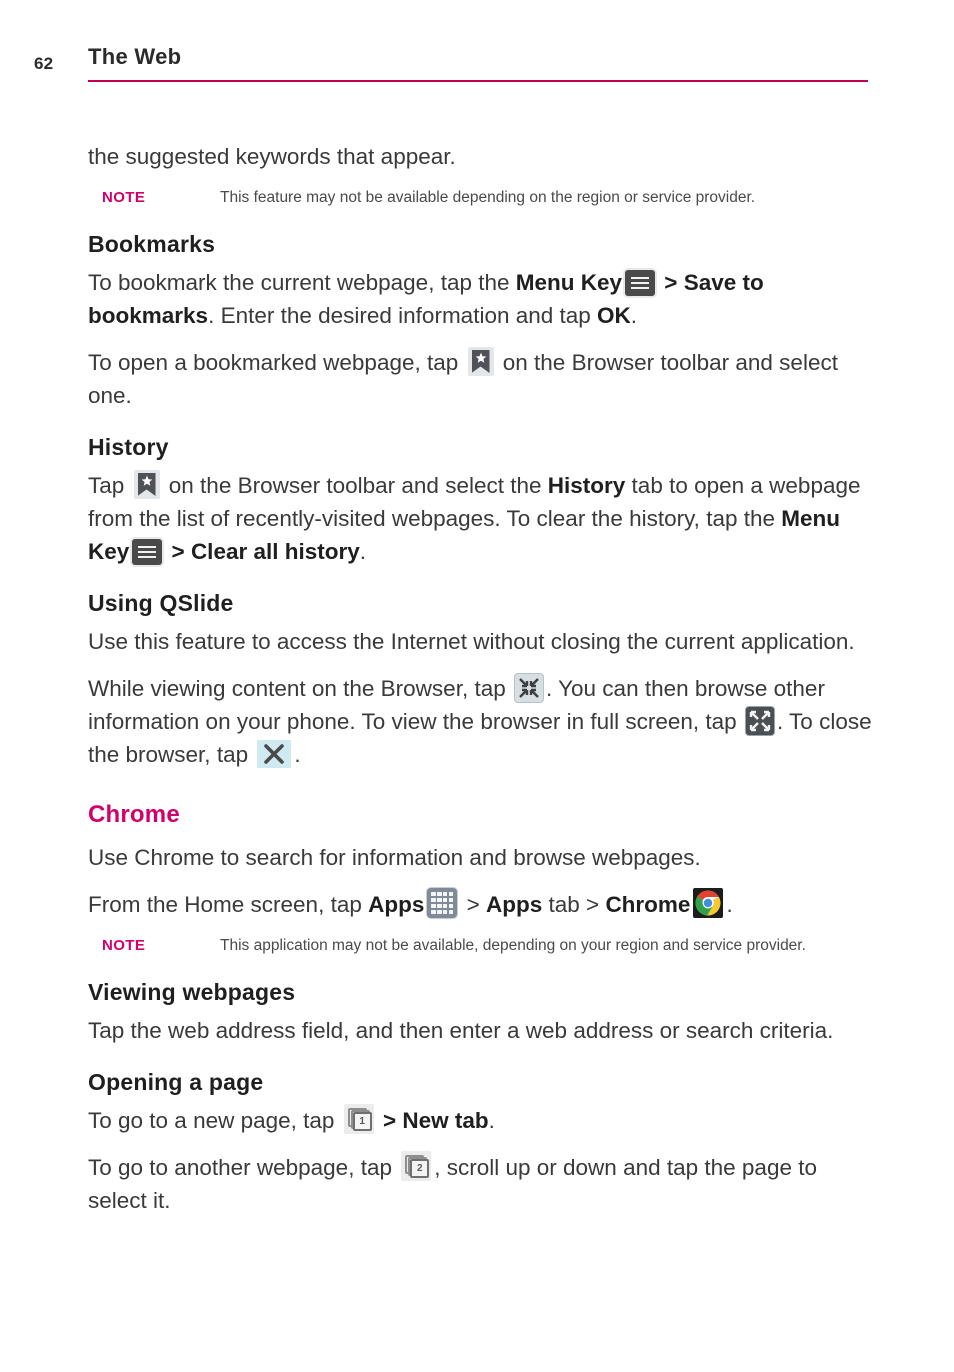 This screenshot has width=954, height=1372. What do you see at coordinates (478, 81) in the screenshot?
I see `header-rule` at bounding box center [478, 81].